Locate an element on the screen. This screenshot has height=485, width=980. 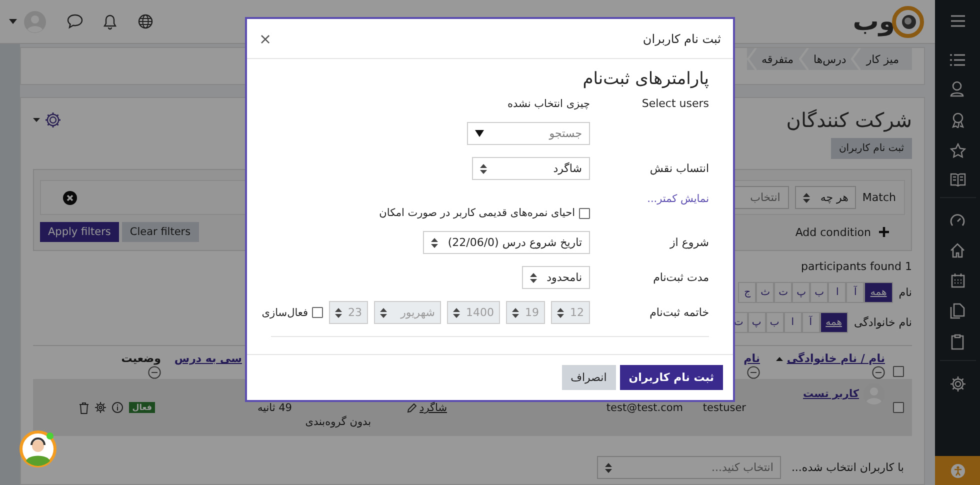
bell-icon is located at coordinates (110, 22).